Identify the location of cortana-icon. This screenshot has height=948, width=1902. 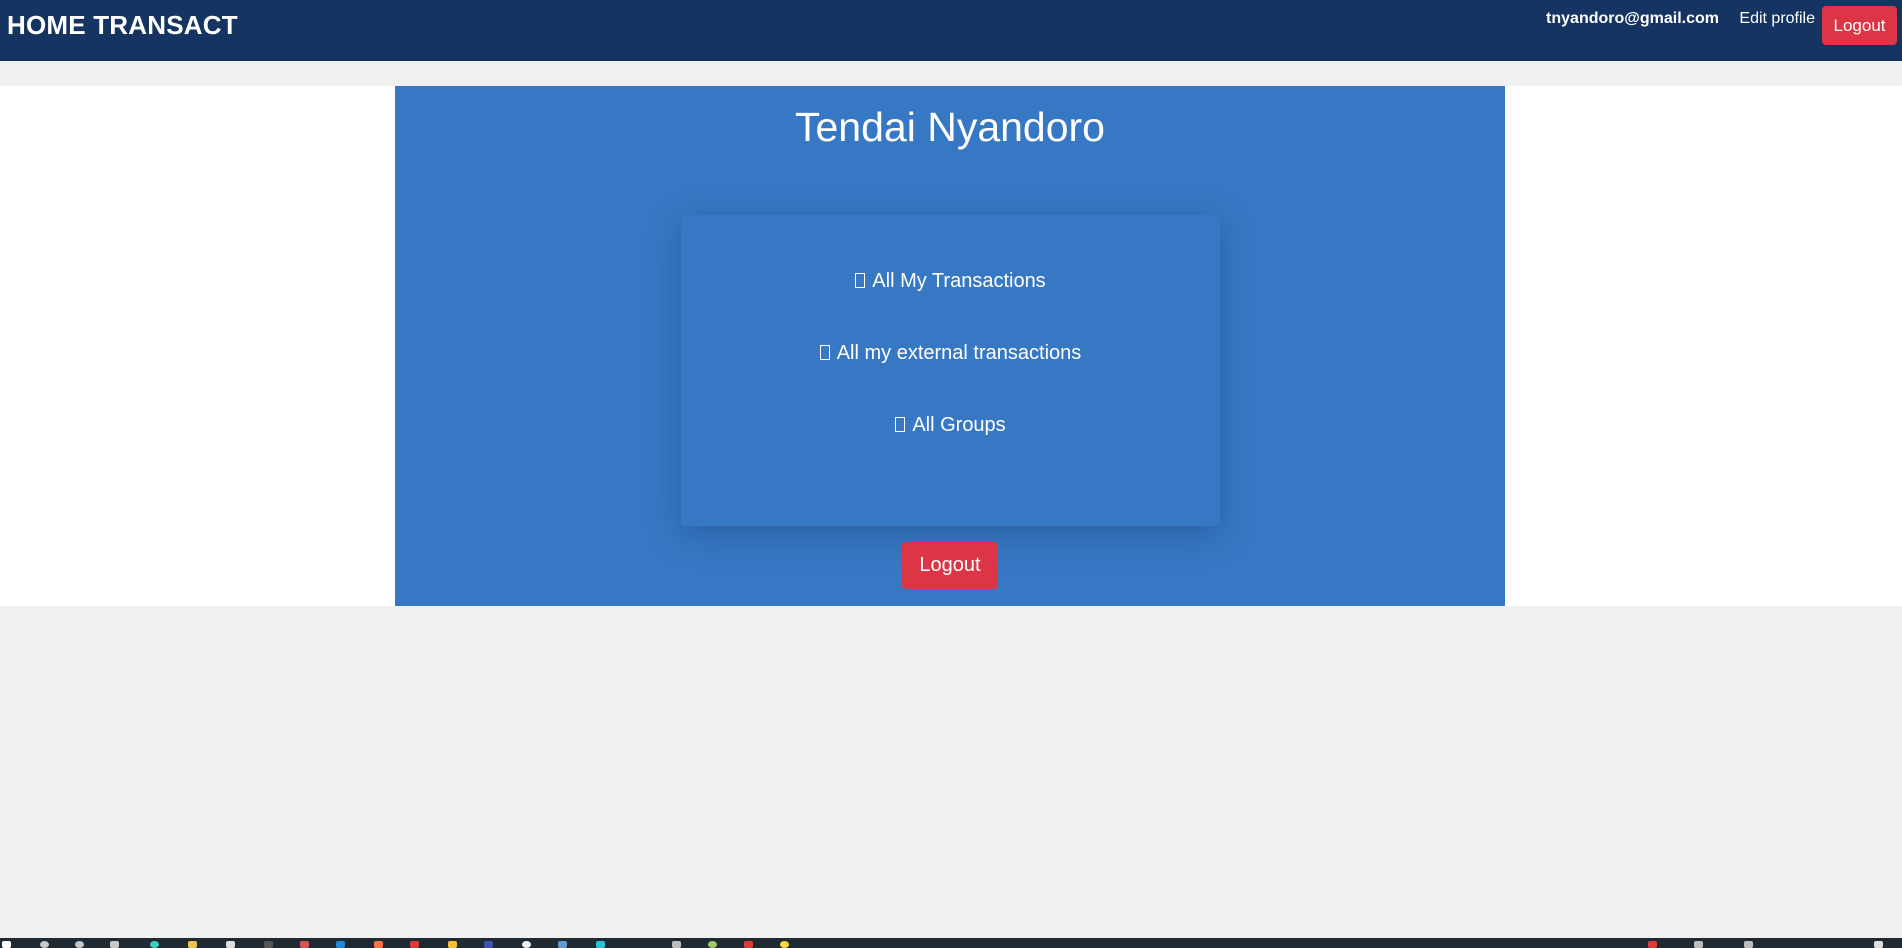
(79, 944).